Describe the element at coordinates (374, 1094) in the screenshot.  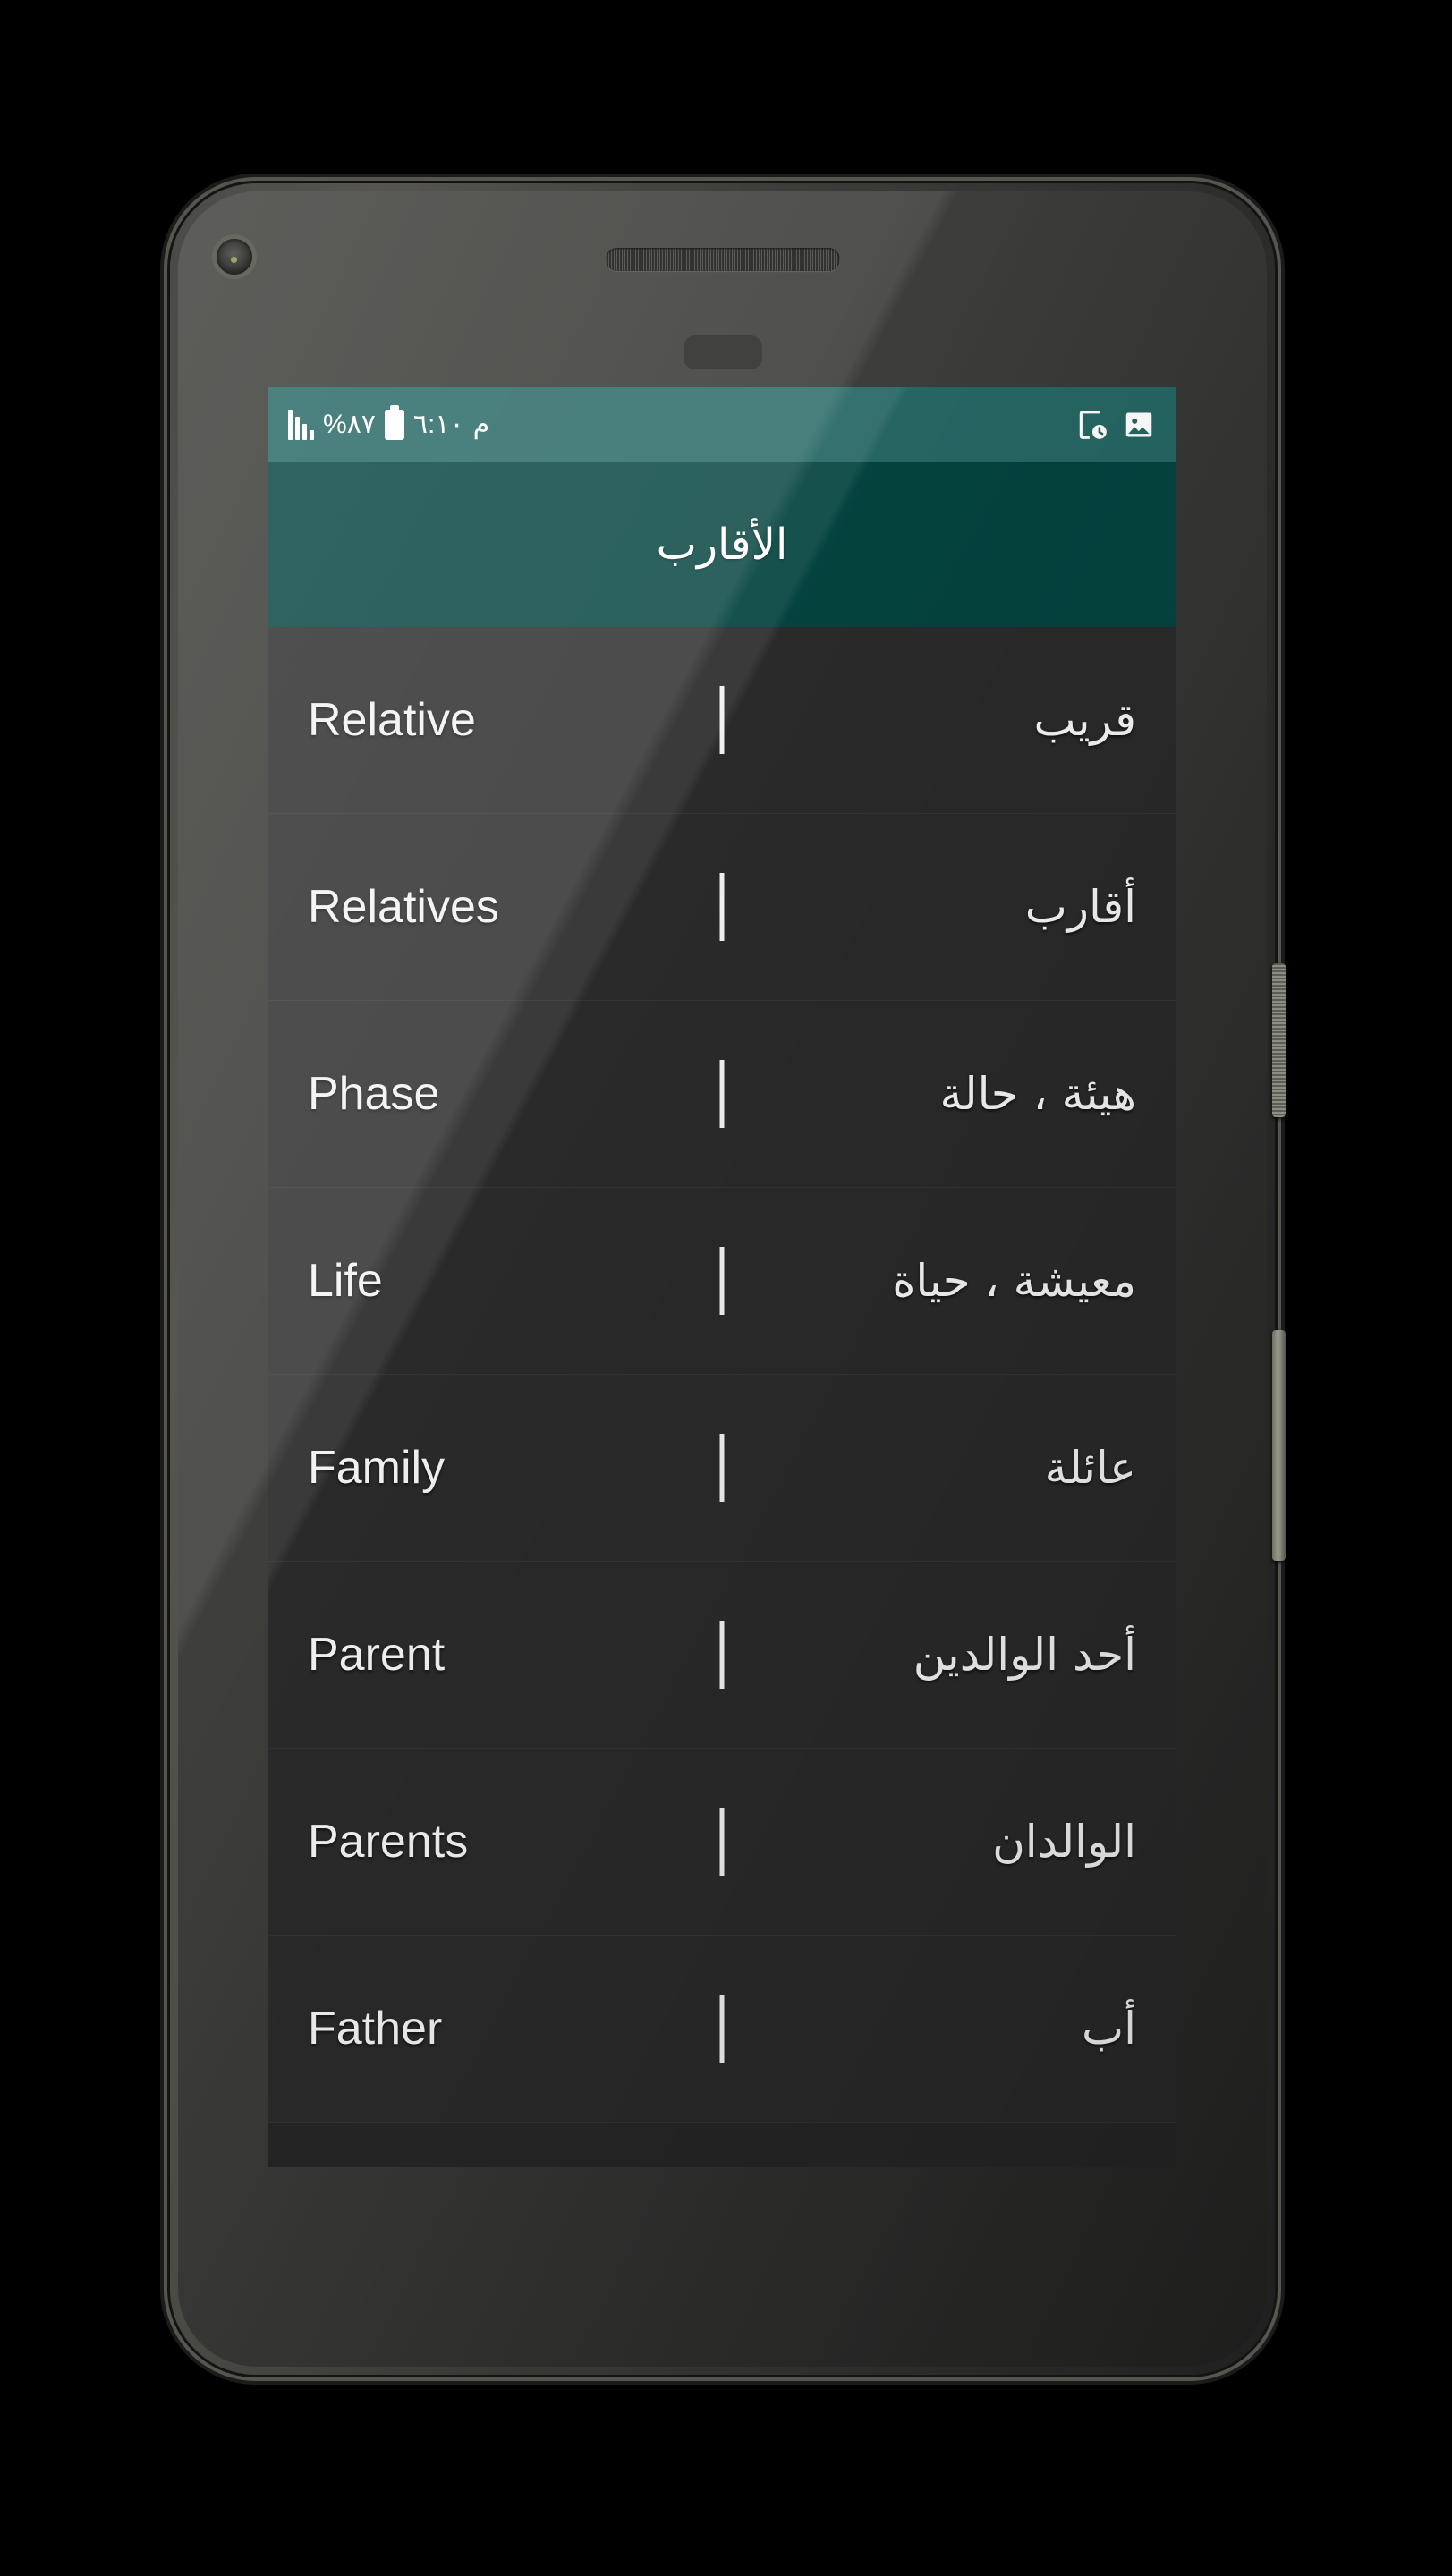
I see `list-item-english: Phase` at that location.